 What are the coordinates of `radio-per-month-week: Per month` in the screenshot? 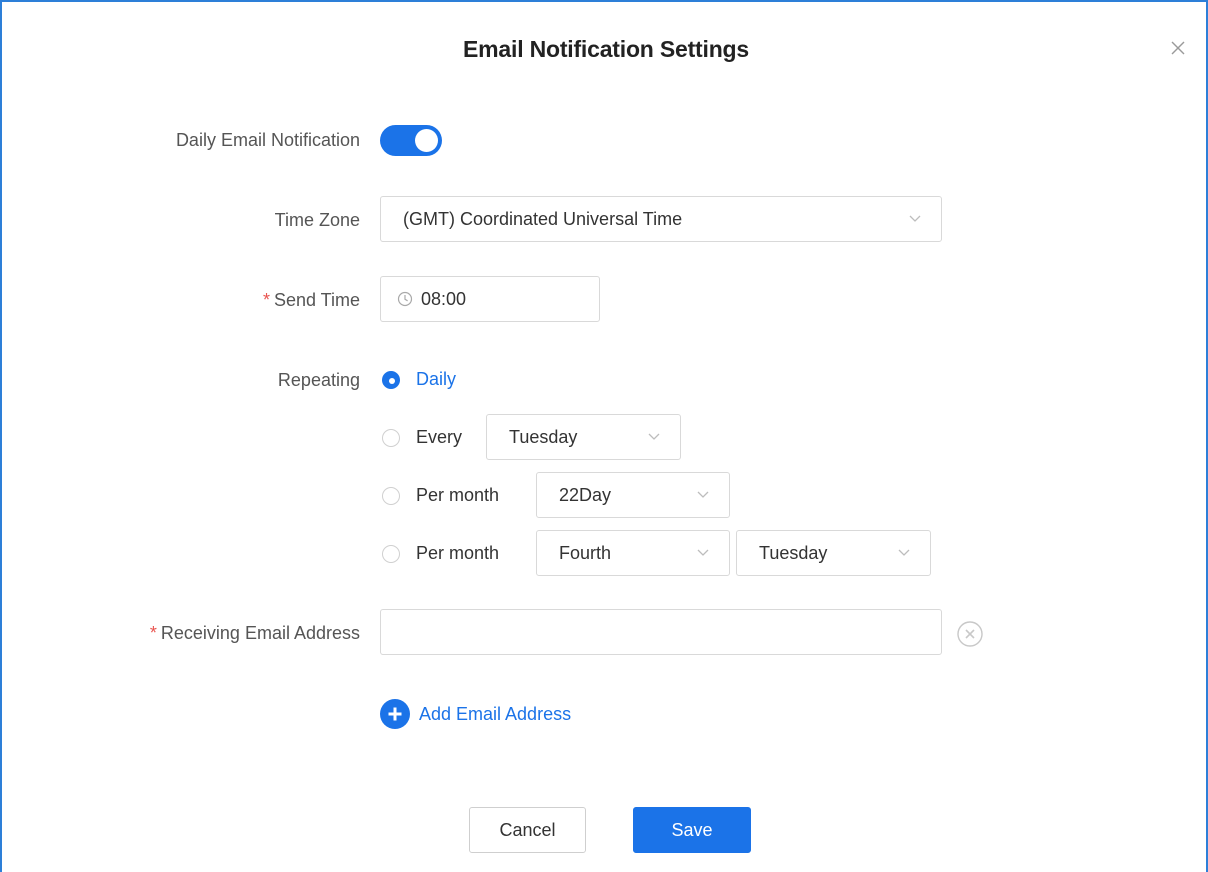 It's located at (440, 553).